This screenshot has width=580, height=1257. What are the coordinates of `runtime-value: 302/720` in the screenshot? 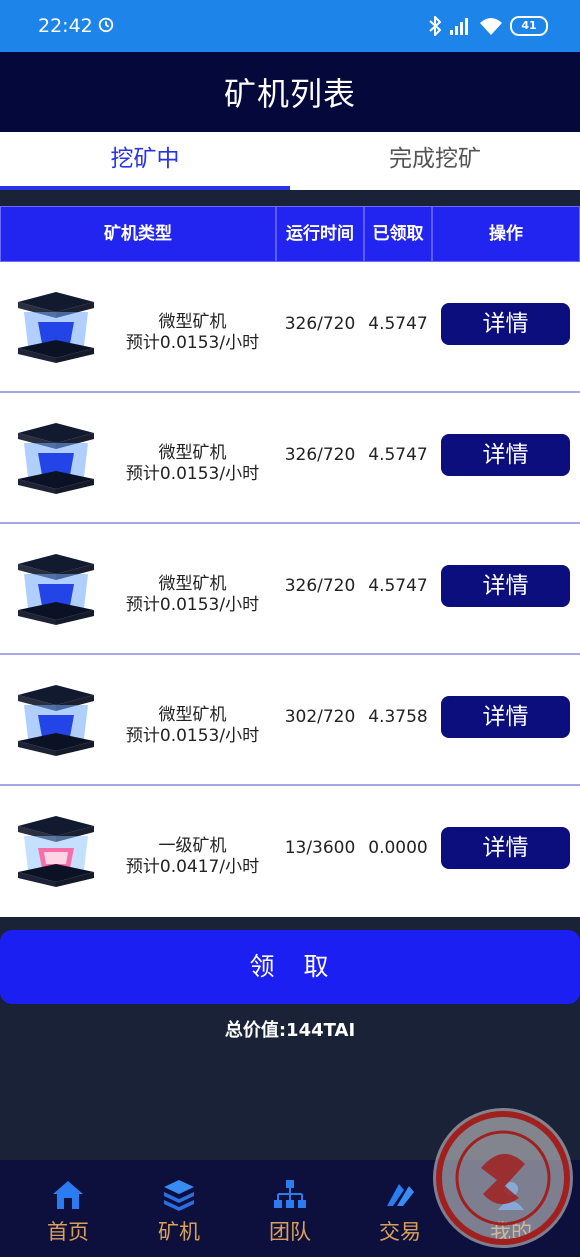 It's located at (320, 717).